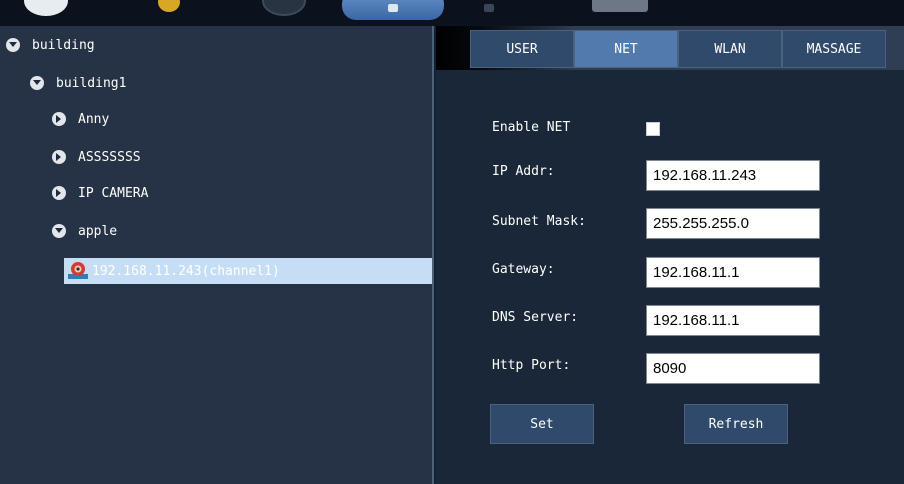 The height and width of the screenshot is (484, 904). What do you see at coordinates (284, 8) in the screenshot?
I see `record-icon` at bounding box center [284, 8].